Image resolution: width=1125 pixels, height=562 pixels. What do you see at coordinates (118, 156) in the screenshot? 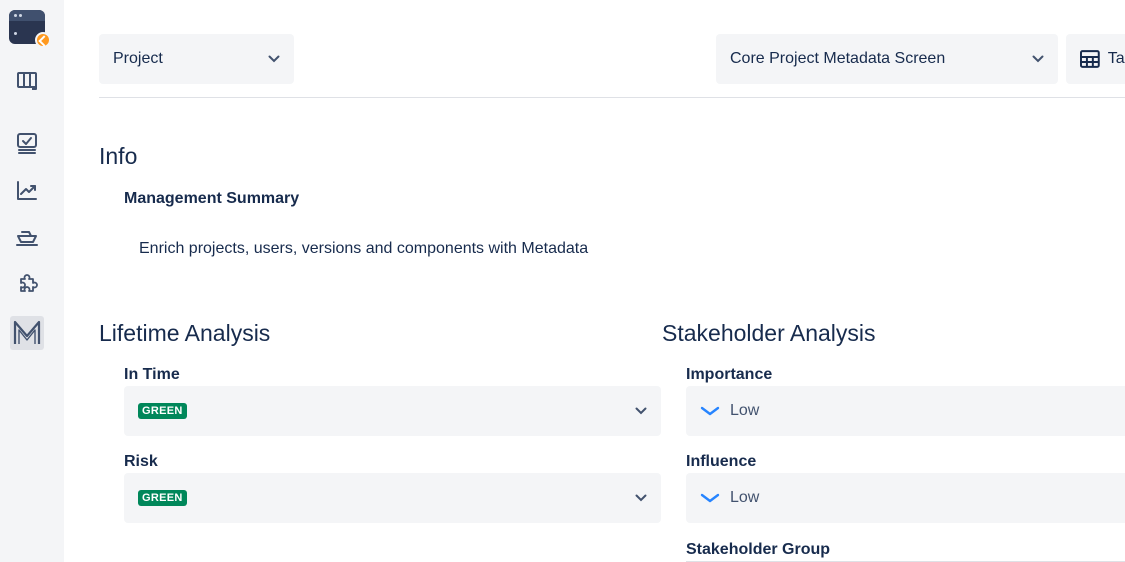
I see `info-heading: Info` at bounding box center [118, 156].